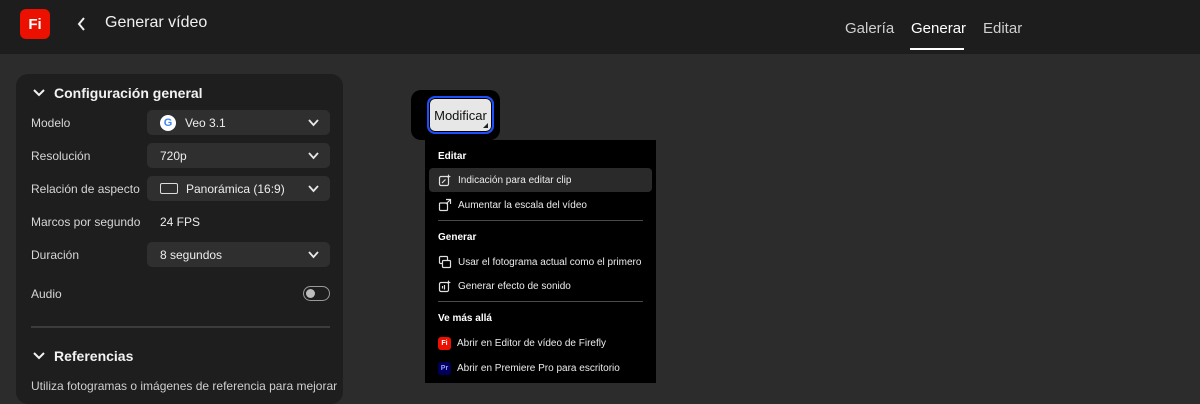 The width and height of the screenshot is (1200, 404). Describe the element at coordinates (238, 155) in the screenshot. I see `resolution-select: 720p` at that location.